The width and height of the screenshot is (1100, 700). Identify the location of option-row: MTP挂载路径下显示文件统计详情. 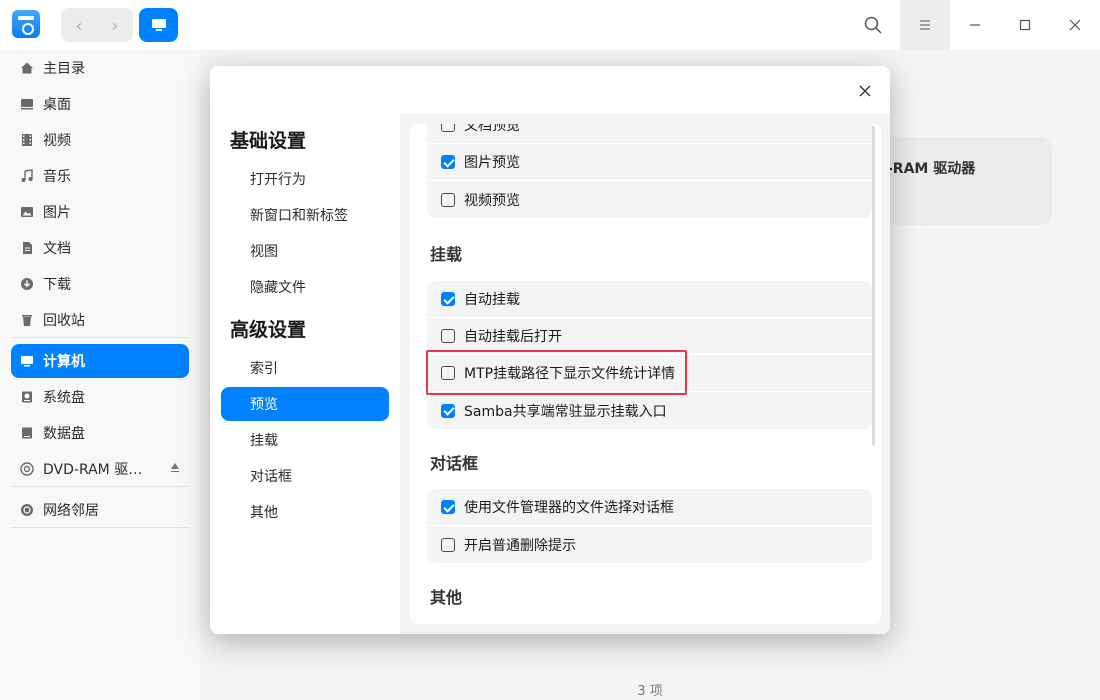
(649, 373).